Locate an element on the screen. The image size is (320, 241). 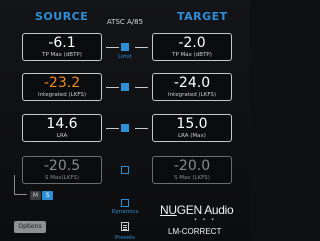
presets-label: Presets is located at coordinates (125, 238).